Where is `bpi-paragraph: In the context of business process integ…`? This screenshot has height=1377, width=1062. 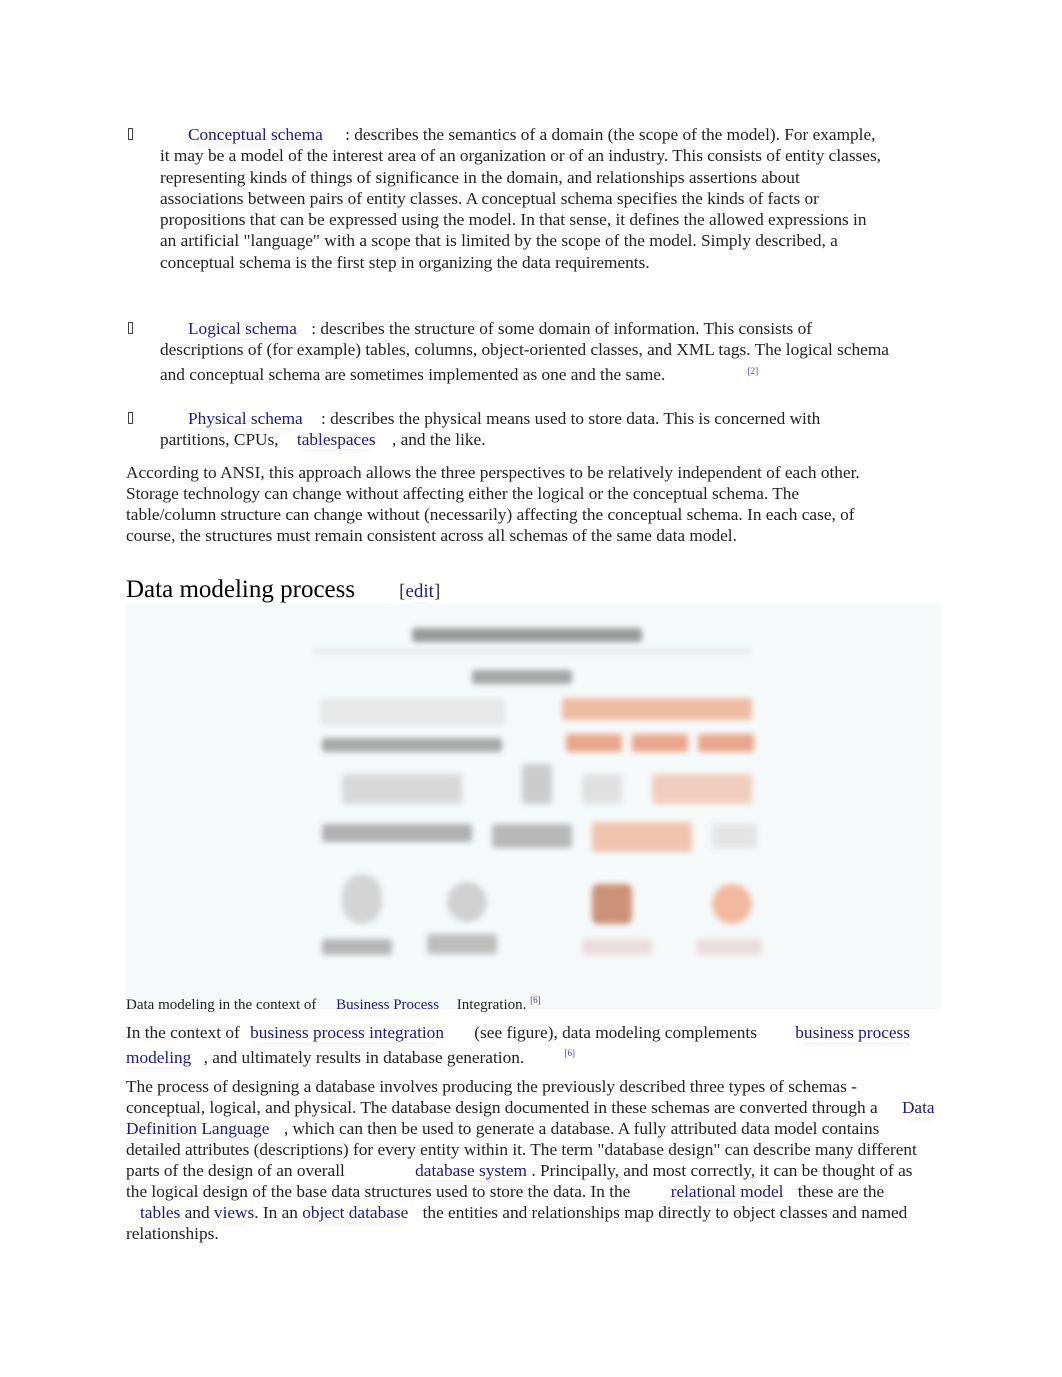
bpi-paragraph: In the context of business process integ… is located at coordinates (518, 1045).